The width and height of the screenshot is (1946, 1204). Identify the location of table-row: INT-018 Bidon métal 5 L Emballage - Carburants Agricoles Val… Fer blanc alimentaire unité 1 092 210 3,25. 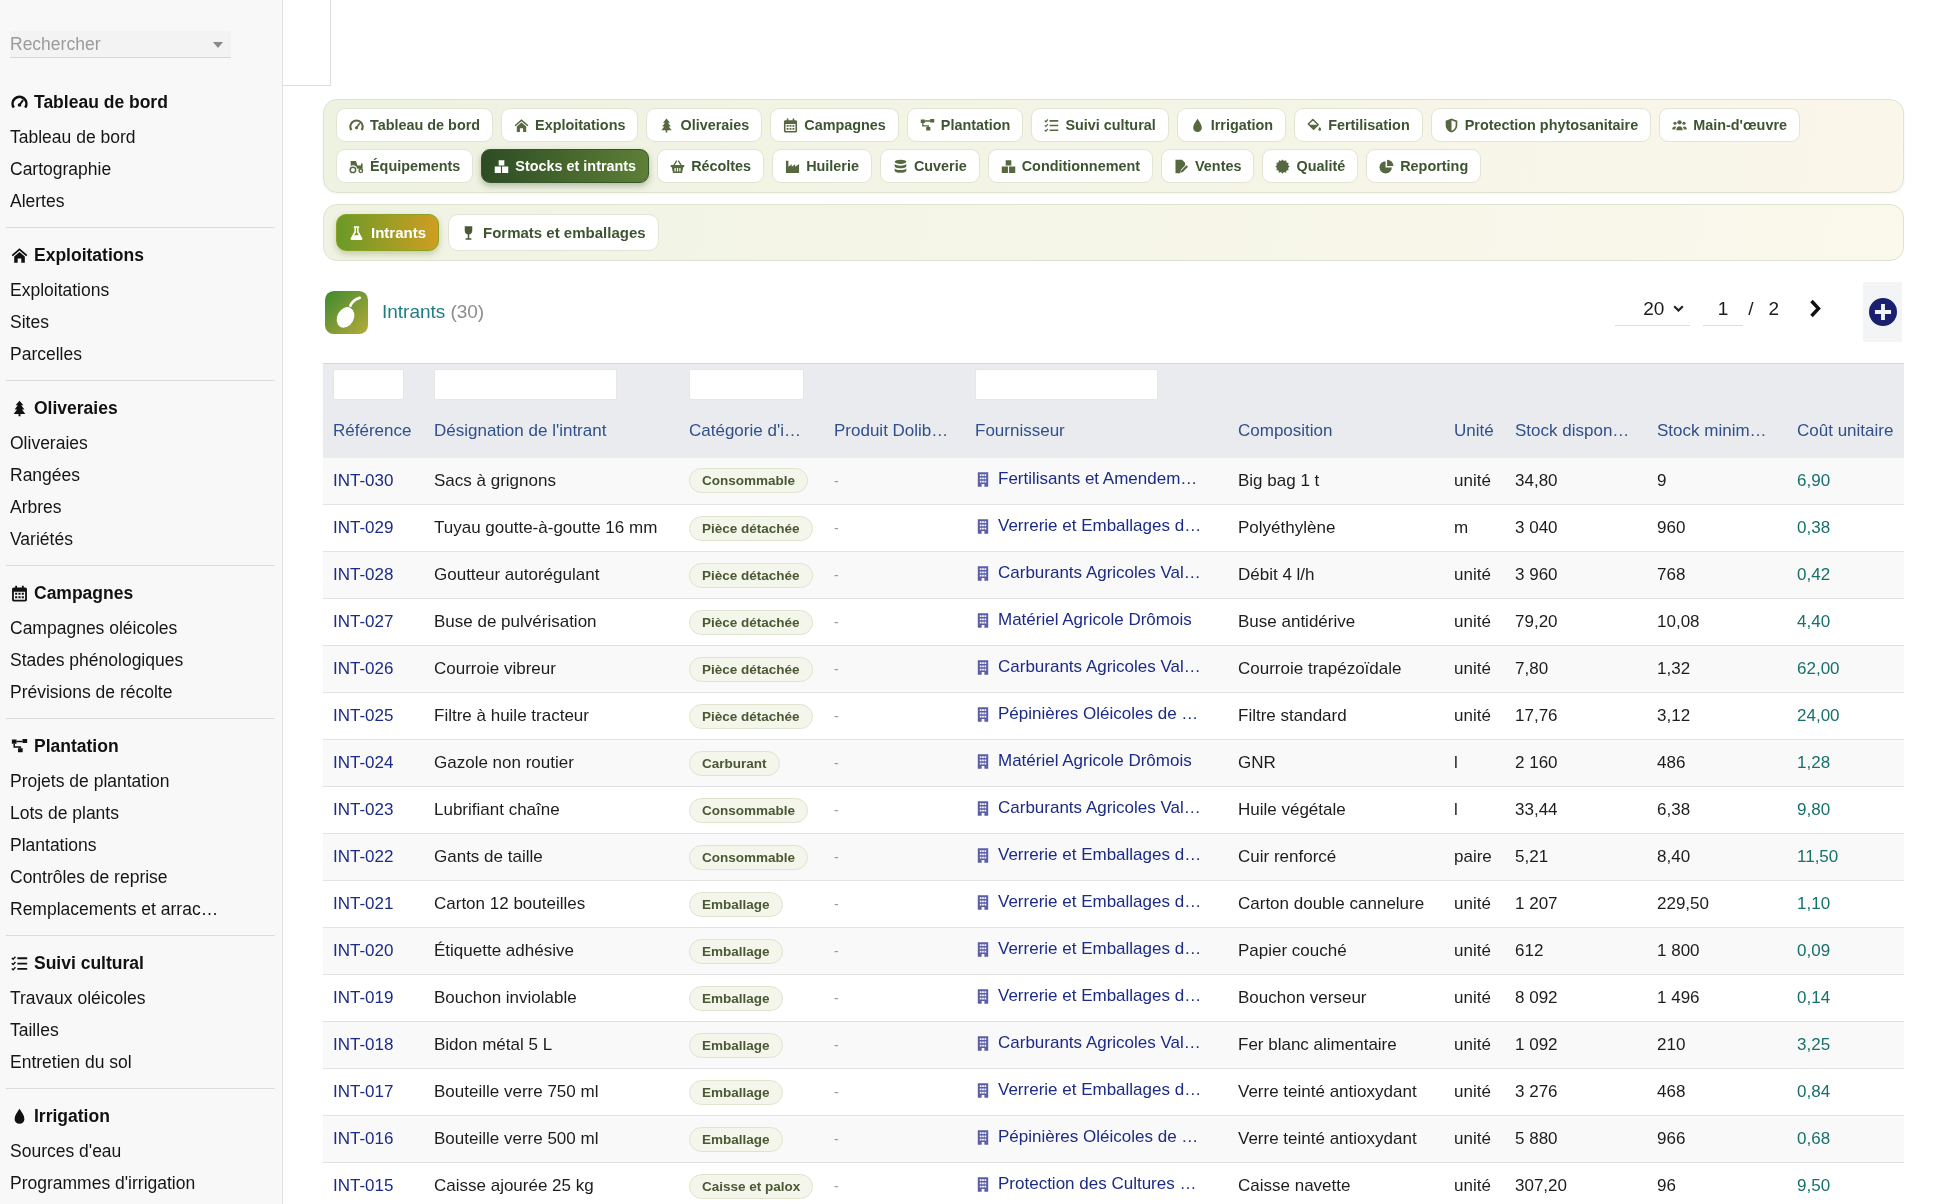
(1113, 1045).